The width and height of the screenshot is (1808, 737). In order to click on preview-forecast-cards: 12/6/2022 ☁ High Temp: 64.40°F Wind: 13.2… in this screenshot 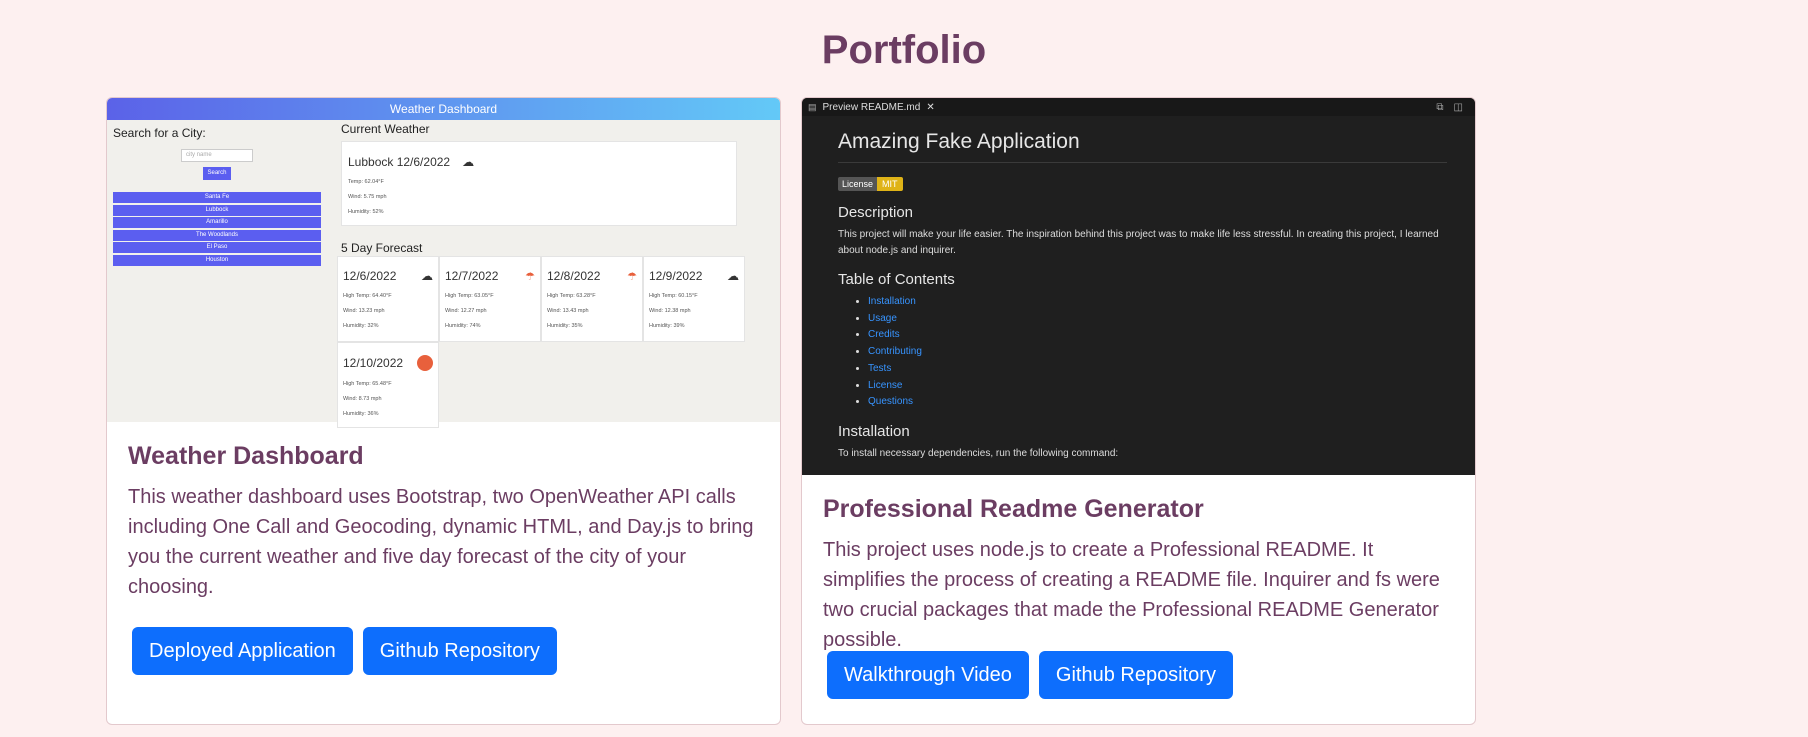, I will do `click(542, 342)`.